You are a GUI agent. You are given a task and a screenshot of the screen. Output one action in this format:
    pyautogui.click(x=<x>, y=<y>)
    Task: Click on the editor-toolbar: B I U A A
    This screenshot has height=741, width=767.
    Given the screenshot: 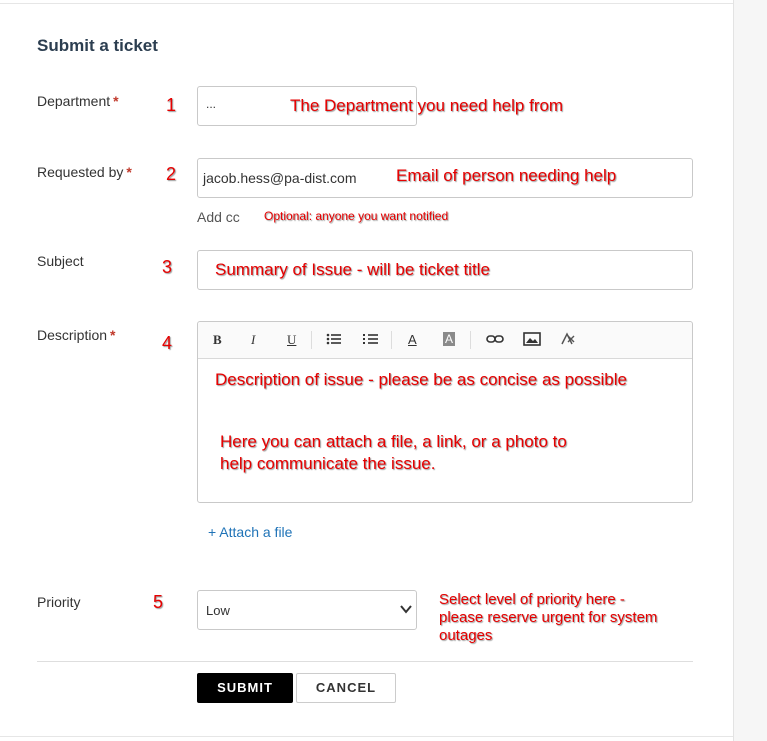 What is the action you would take?
    pyautogui.click(x=445, y=340)
    